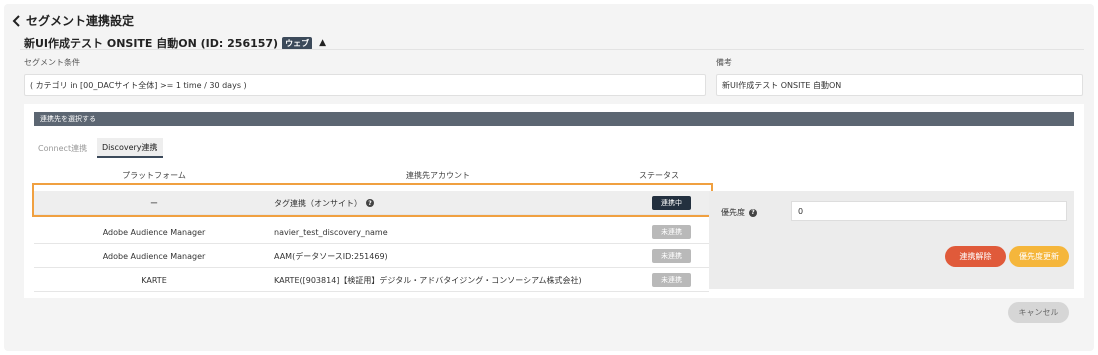  Describe the element at coordinates (438, 175) in the screenshot. I see `column-account: 連携先アカウント` at that location.